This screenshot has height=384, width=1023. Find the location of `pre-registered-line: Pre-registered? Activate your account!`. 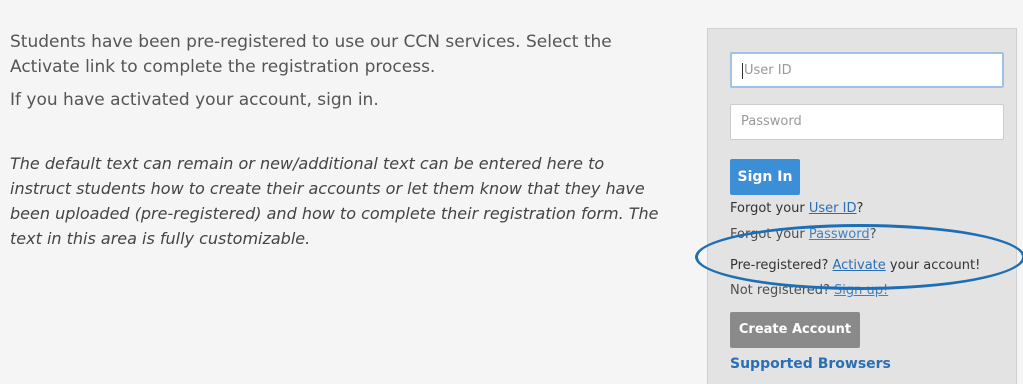

pre-registered-line: Pre-registered? Activate your account! is located at coordinates (855, 265).